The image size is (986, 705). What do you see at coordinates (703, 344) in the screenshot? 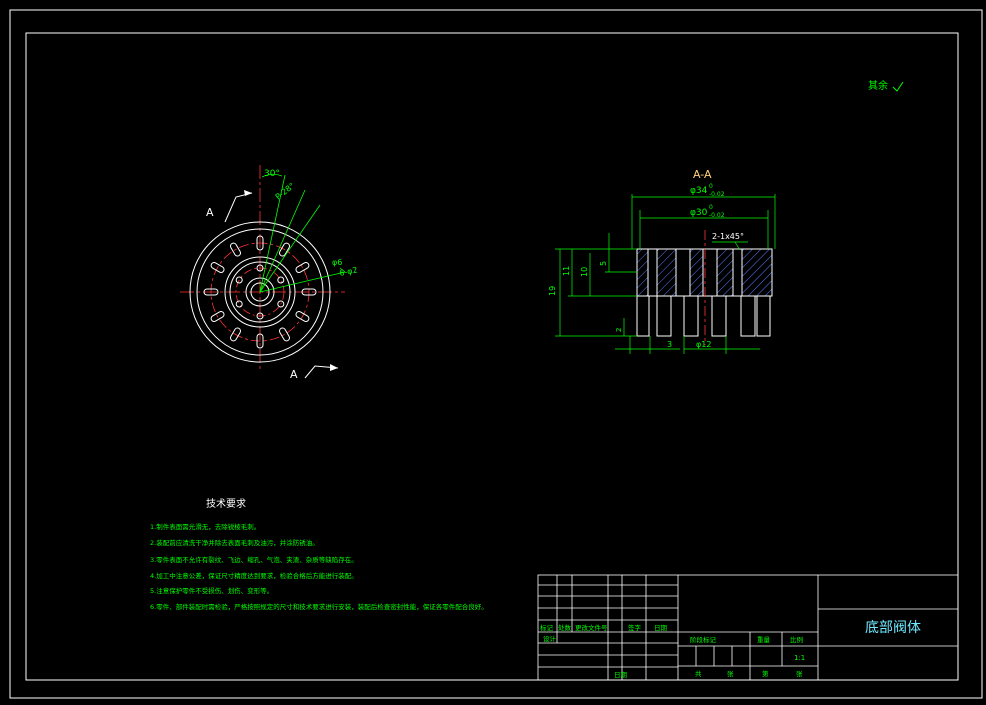
I see `dim-d12-label: φ12` at bounding box center [703, 344].